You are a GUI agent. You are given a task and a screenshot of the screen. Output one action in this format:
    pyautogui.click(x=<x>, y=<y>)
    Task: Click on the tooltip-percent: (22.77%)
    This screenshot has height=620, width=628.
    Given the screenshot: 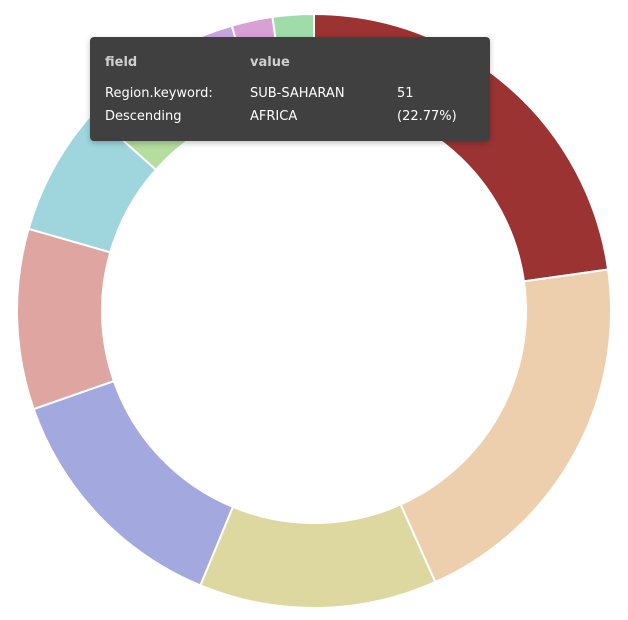 What is the action you would take?
    pyautogui.click(x=427, y=116)
    